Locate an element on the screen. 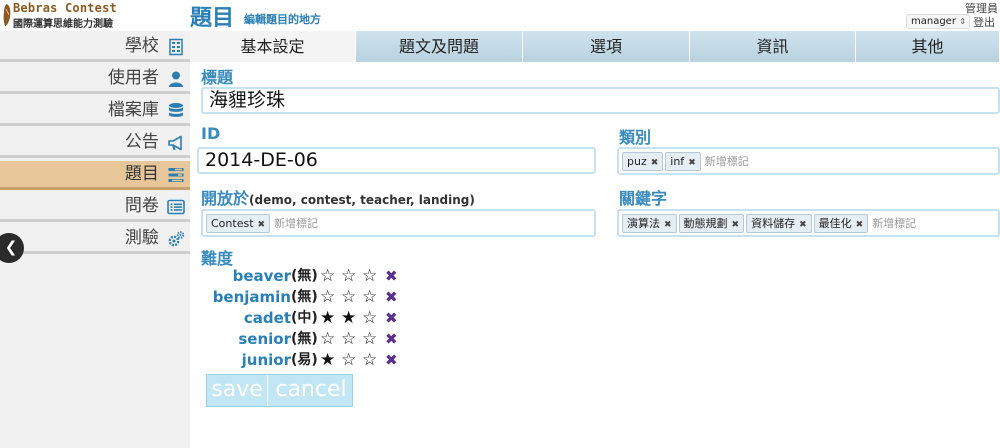 The height and width of the screenshot is (448, 1000). title-input: 海貍珍珠 is located at coordinates (600, 100).